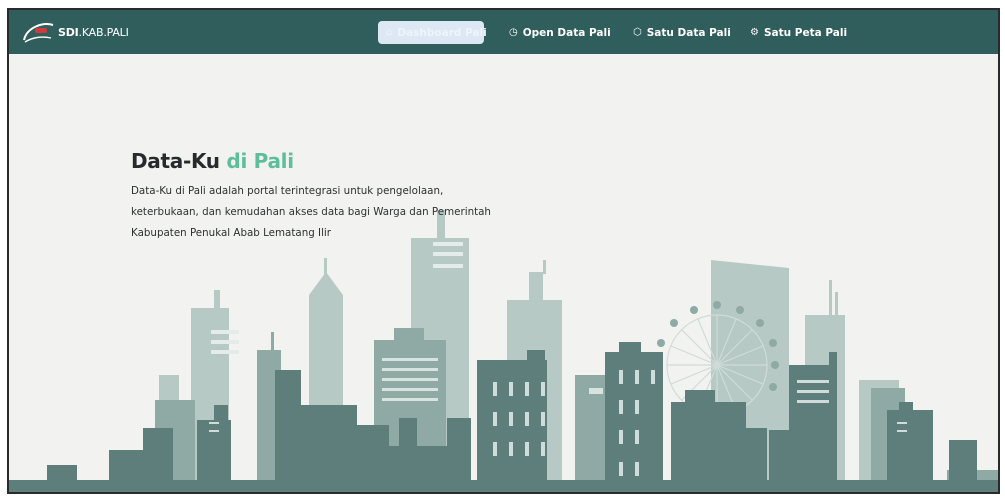 This screenshot has height=497, width=1005. Describe the element at coordinates (754, 32) in the screenshot. I see `gear-icon: ⚙` at that location.